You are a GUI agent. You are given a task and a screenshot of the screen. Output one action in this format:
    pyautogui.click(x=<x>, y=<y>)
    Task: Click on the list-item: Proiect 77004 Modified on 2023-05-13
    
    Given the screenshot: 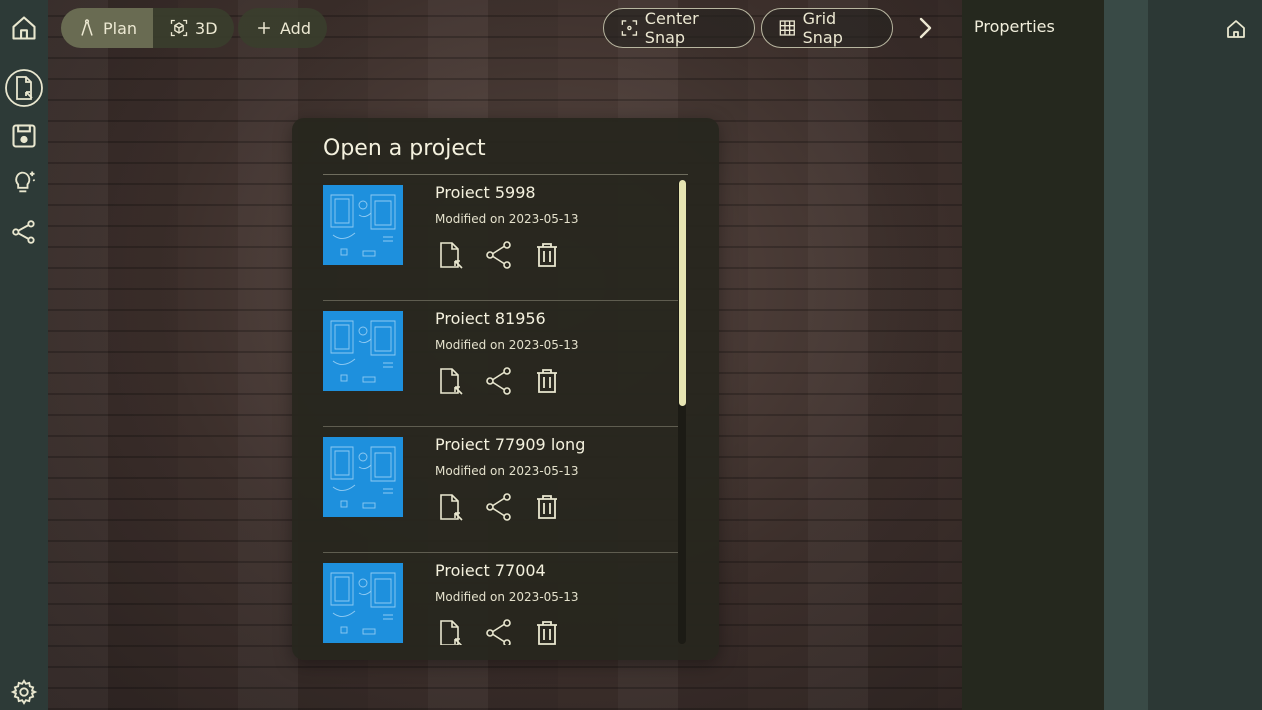 What is the action you would take?
    pyautogui.click(x=501, y=599)
    